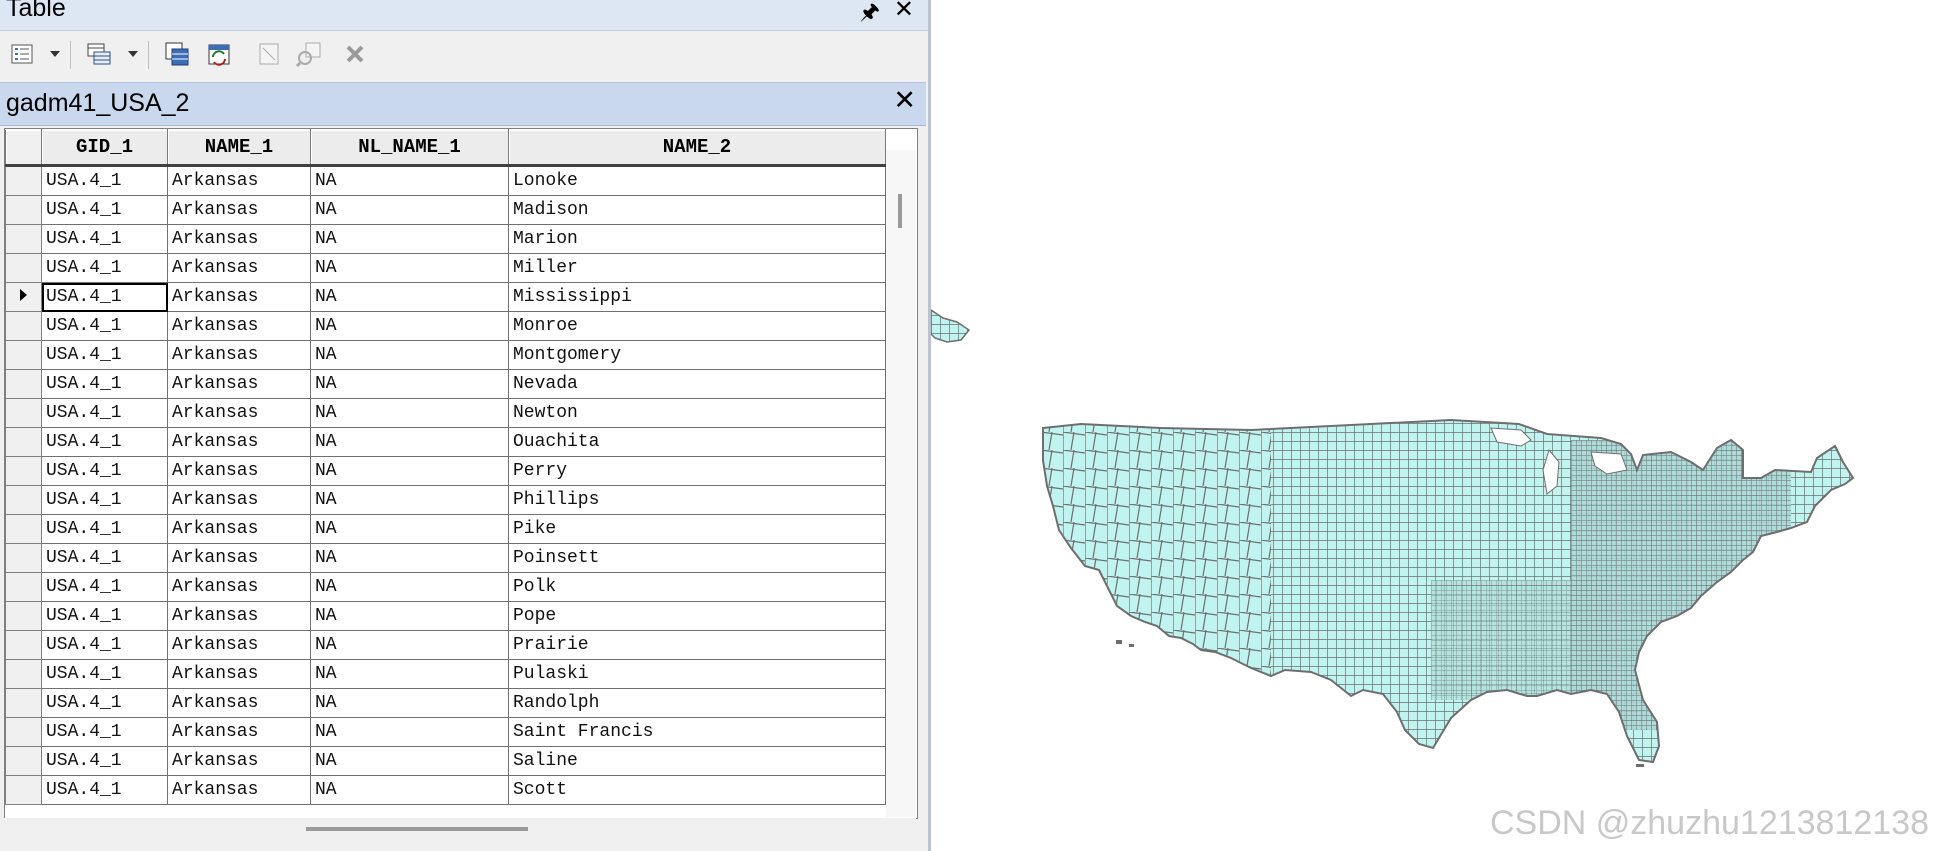  I want to click on cell-name-2: Miller, so click(697, 268).